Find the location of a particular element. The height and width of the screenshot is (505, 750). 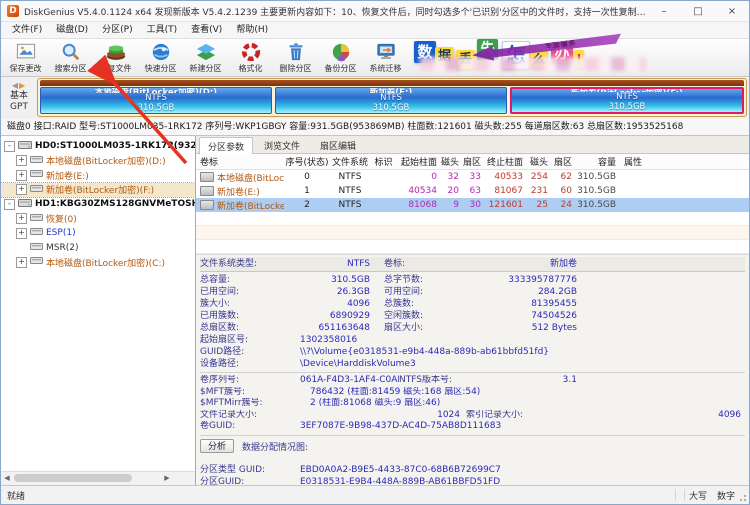

partition-box-d: 本地磁盘(BitLocker加密)(D:) NTFS 310.5GB is located at coordinates (156, 100).